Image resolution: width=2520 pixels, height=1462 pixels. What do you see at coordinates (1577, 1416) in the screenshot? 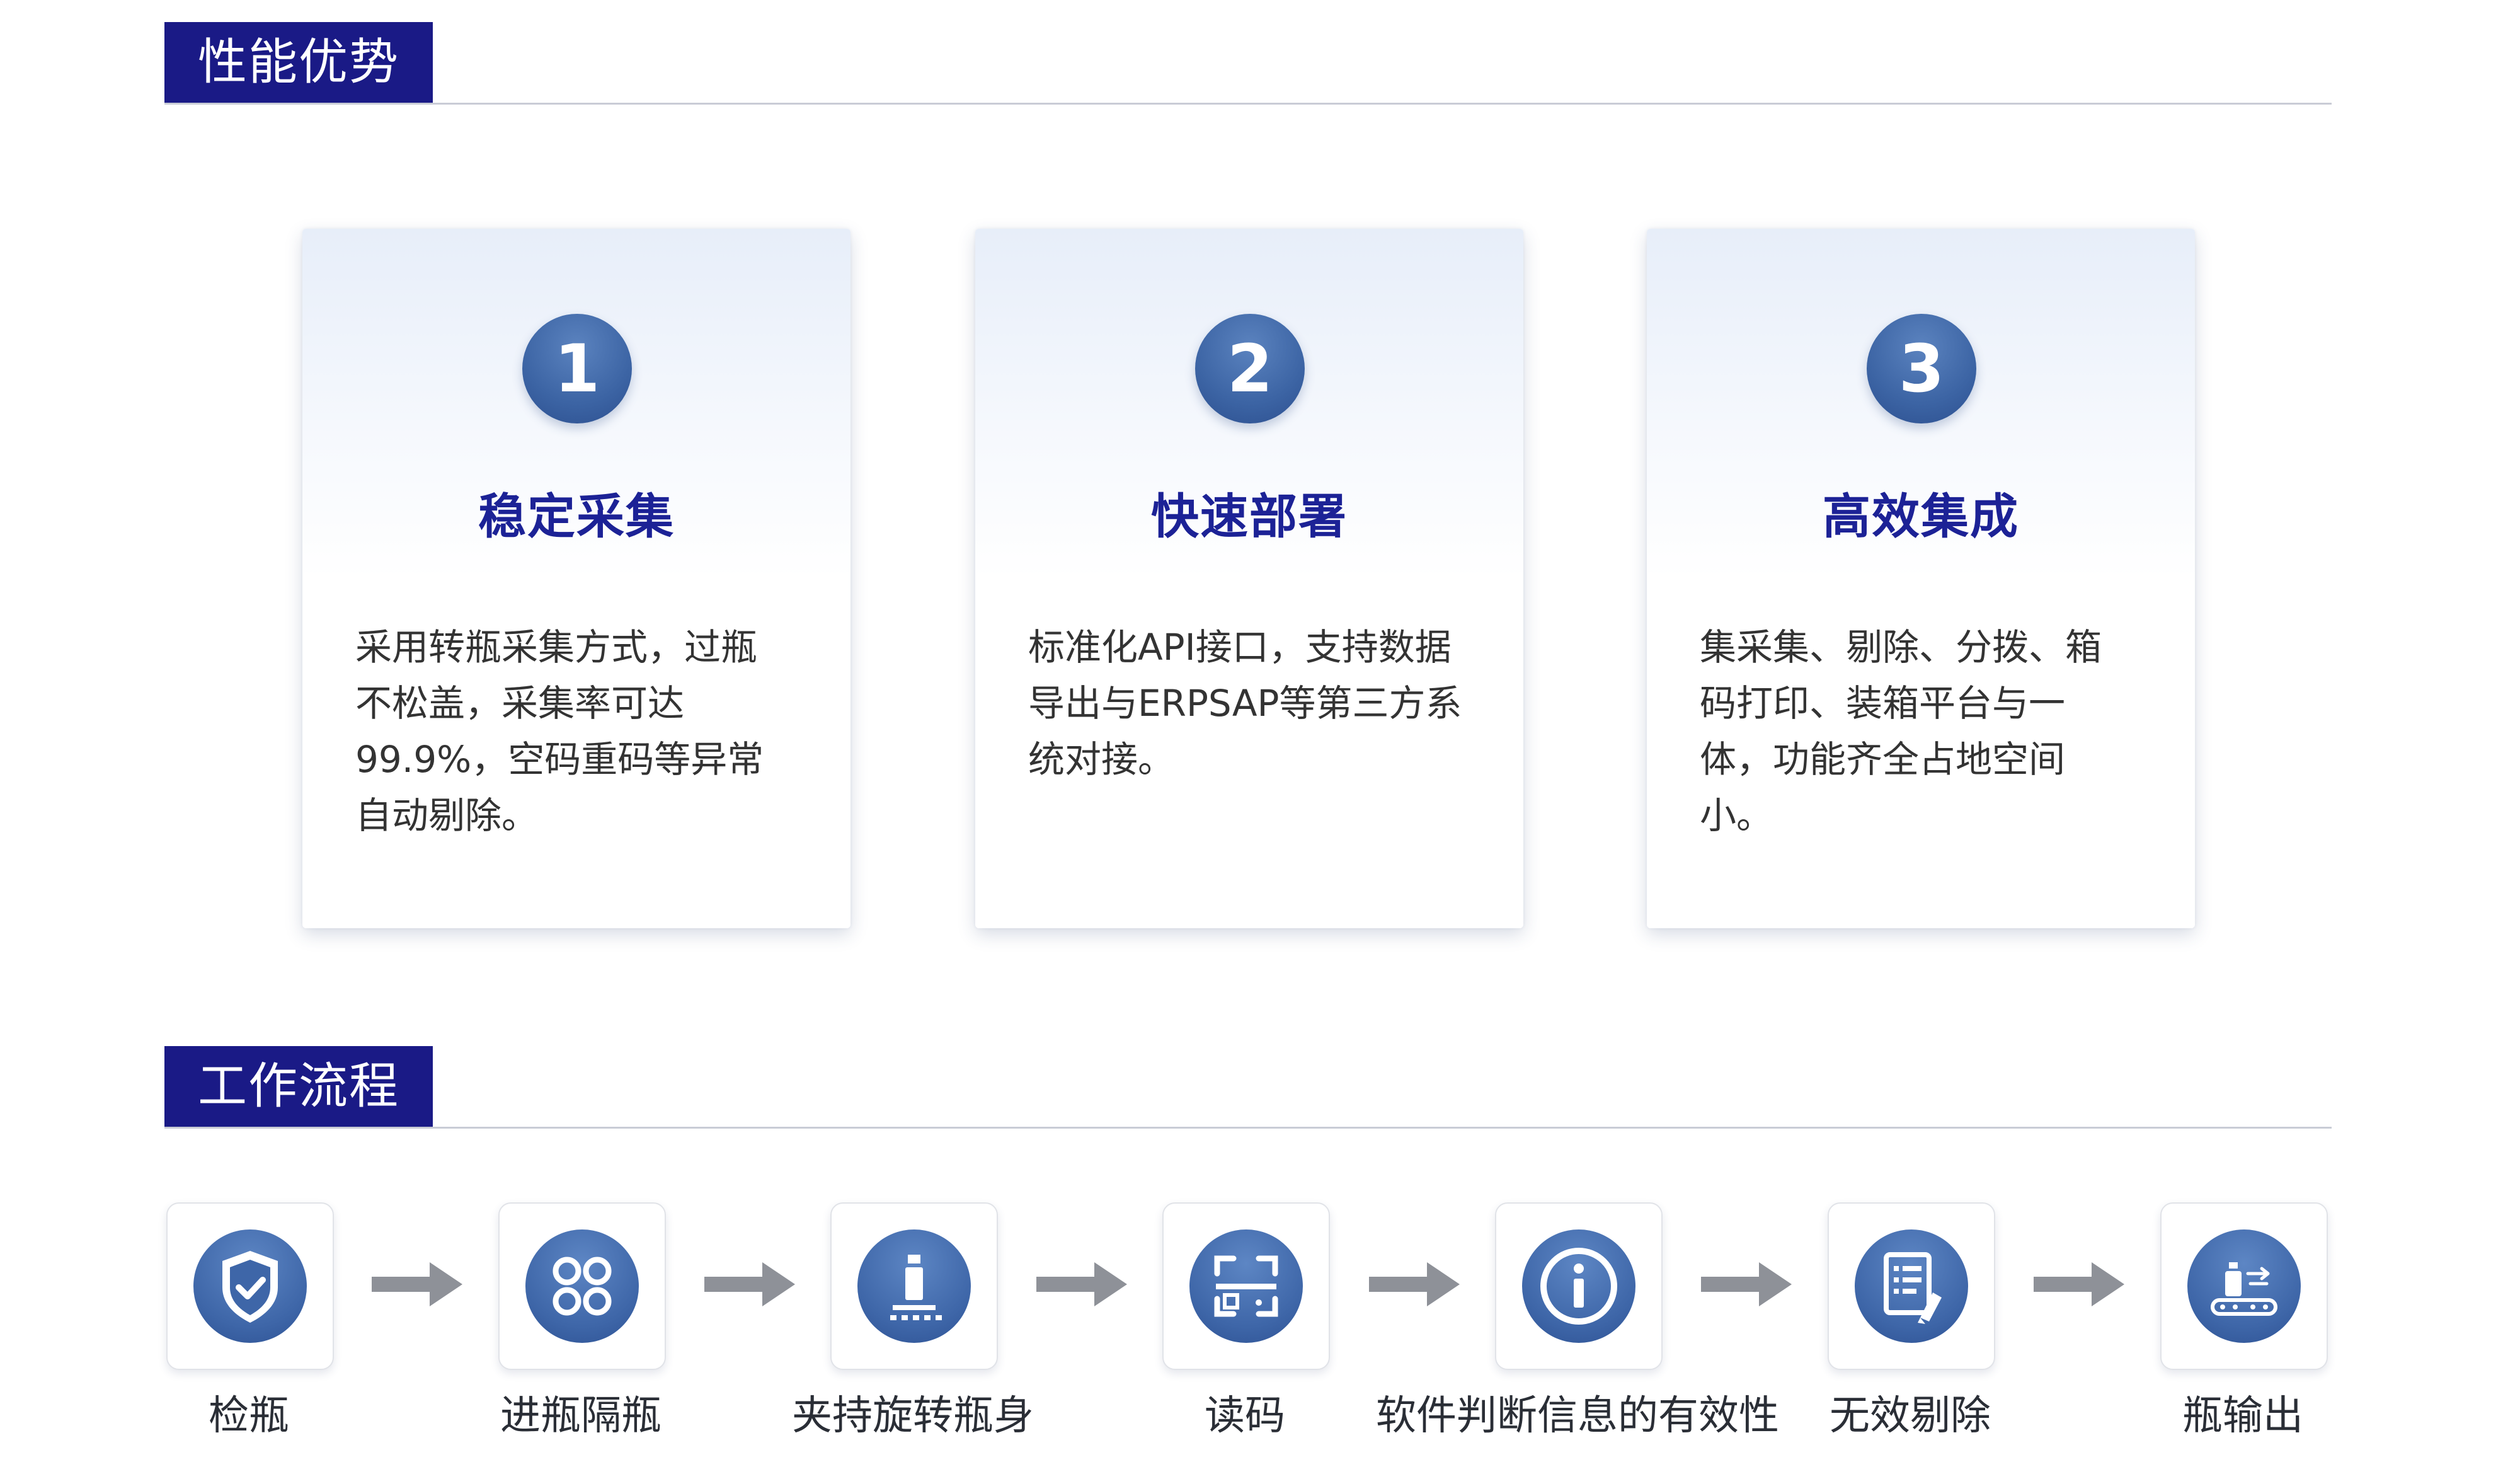
I see `step-label: 软件判断信息的有效性` at bounding box center [1577, 1416].